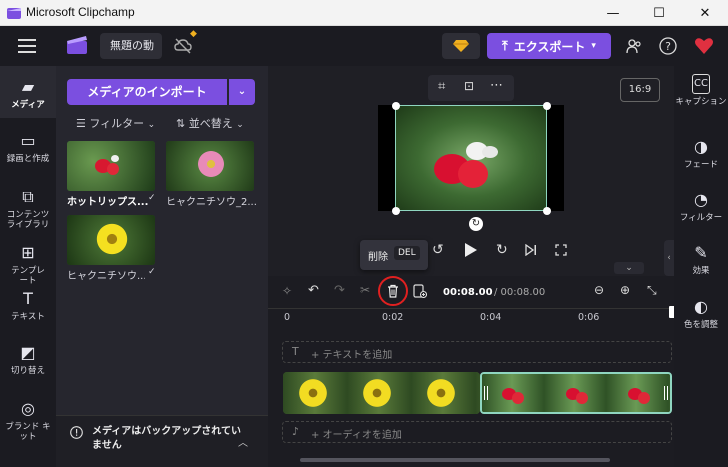 Image resolution: width=728 pixels, height=467 pixels. What do you see at coordinates (547, 106) in the screenshot?
I see `resize-handle-tr` at bounding box center [547, 106].